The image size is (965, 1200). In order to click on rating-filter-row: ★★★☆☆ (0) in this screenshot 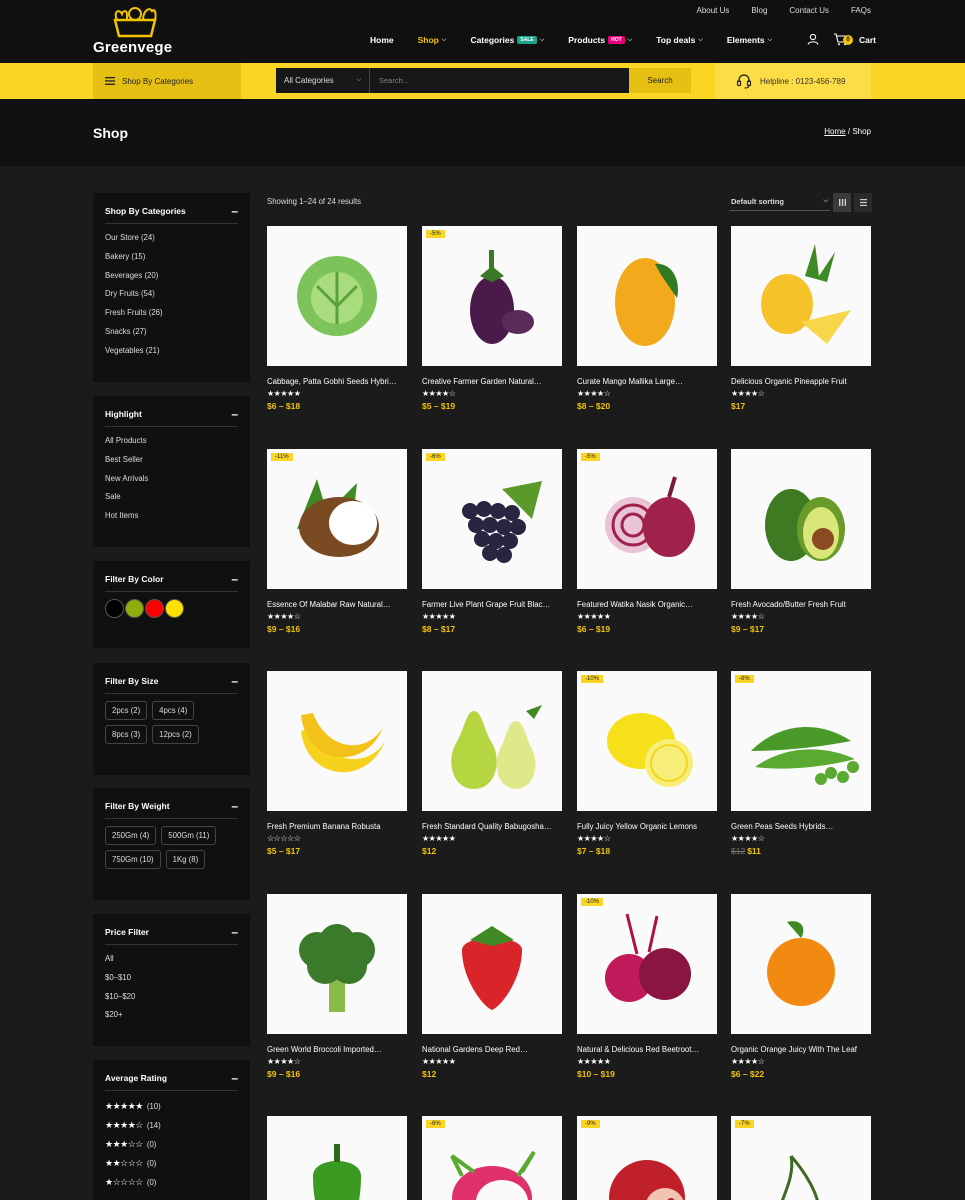, I will do `click(171, 1144)`.